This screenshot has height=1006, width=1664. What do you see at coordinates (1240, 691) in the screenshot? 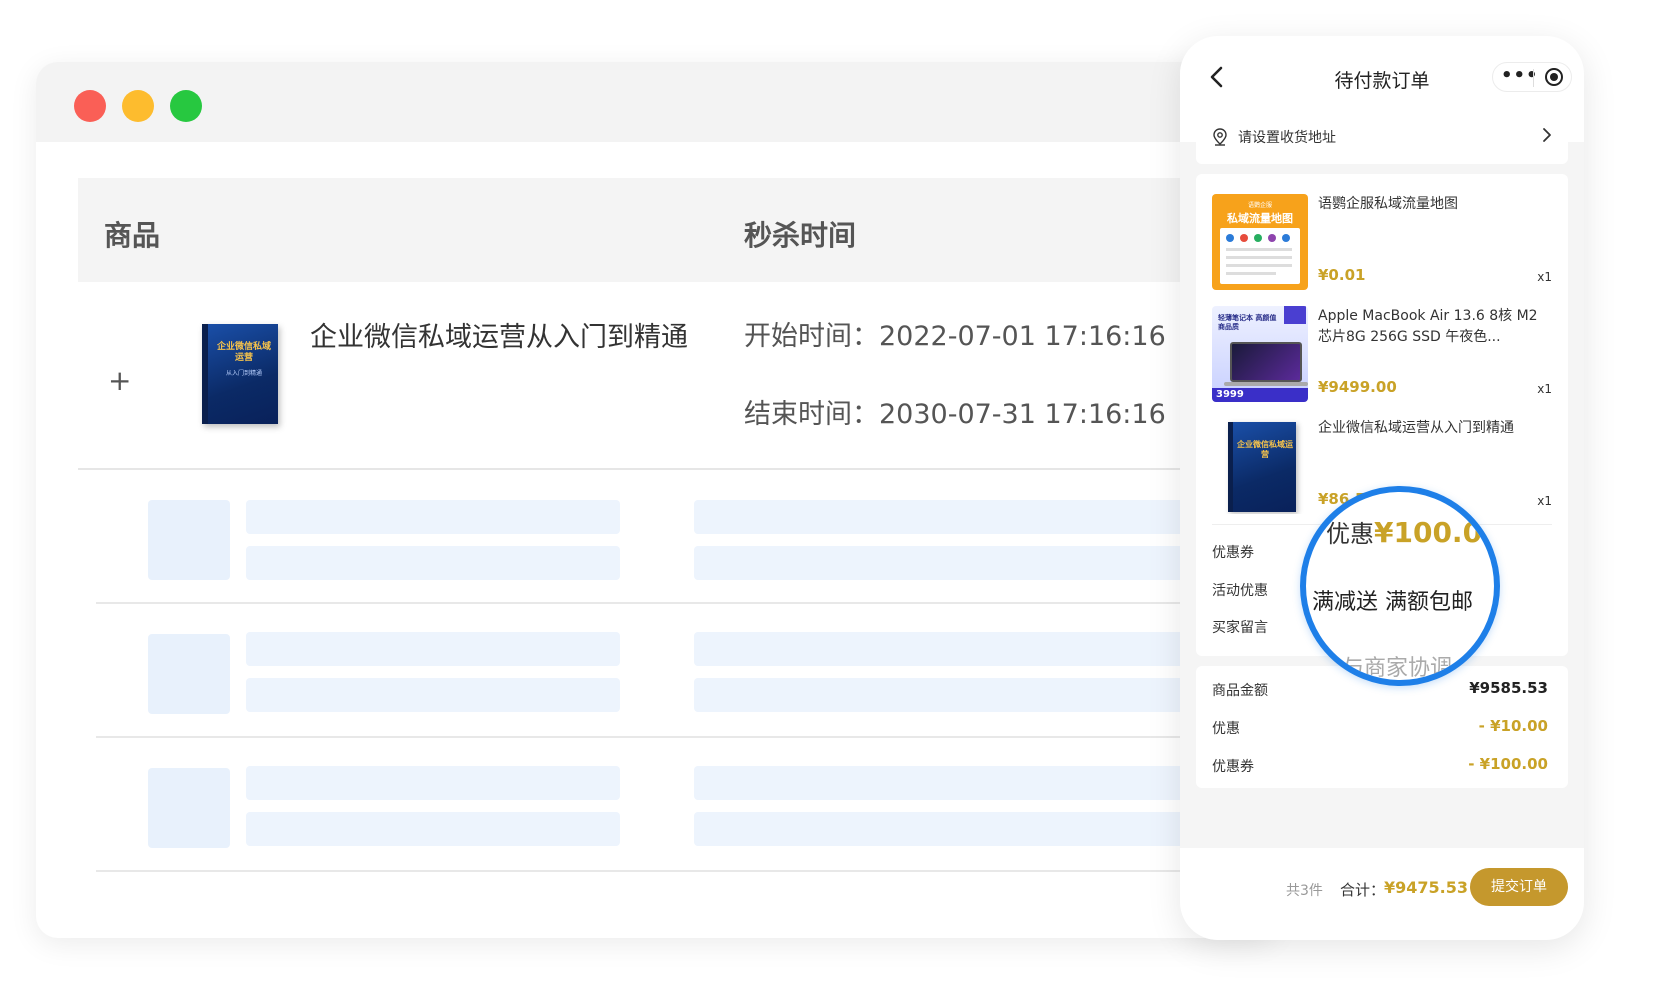
I see `summary-label: 商品金额` at bounding box center [1240, 691].